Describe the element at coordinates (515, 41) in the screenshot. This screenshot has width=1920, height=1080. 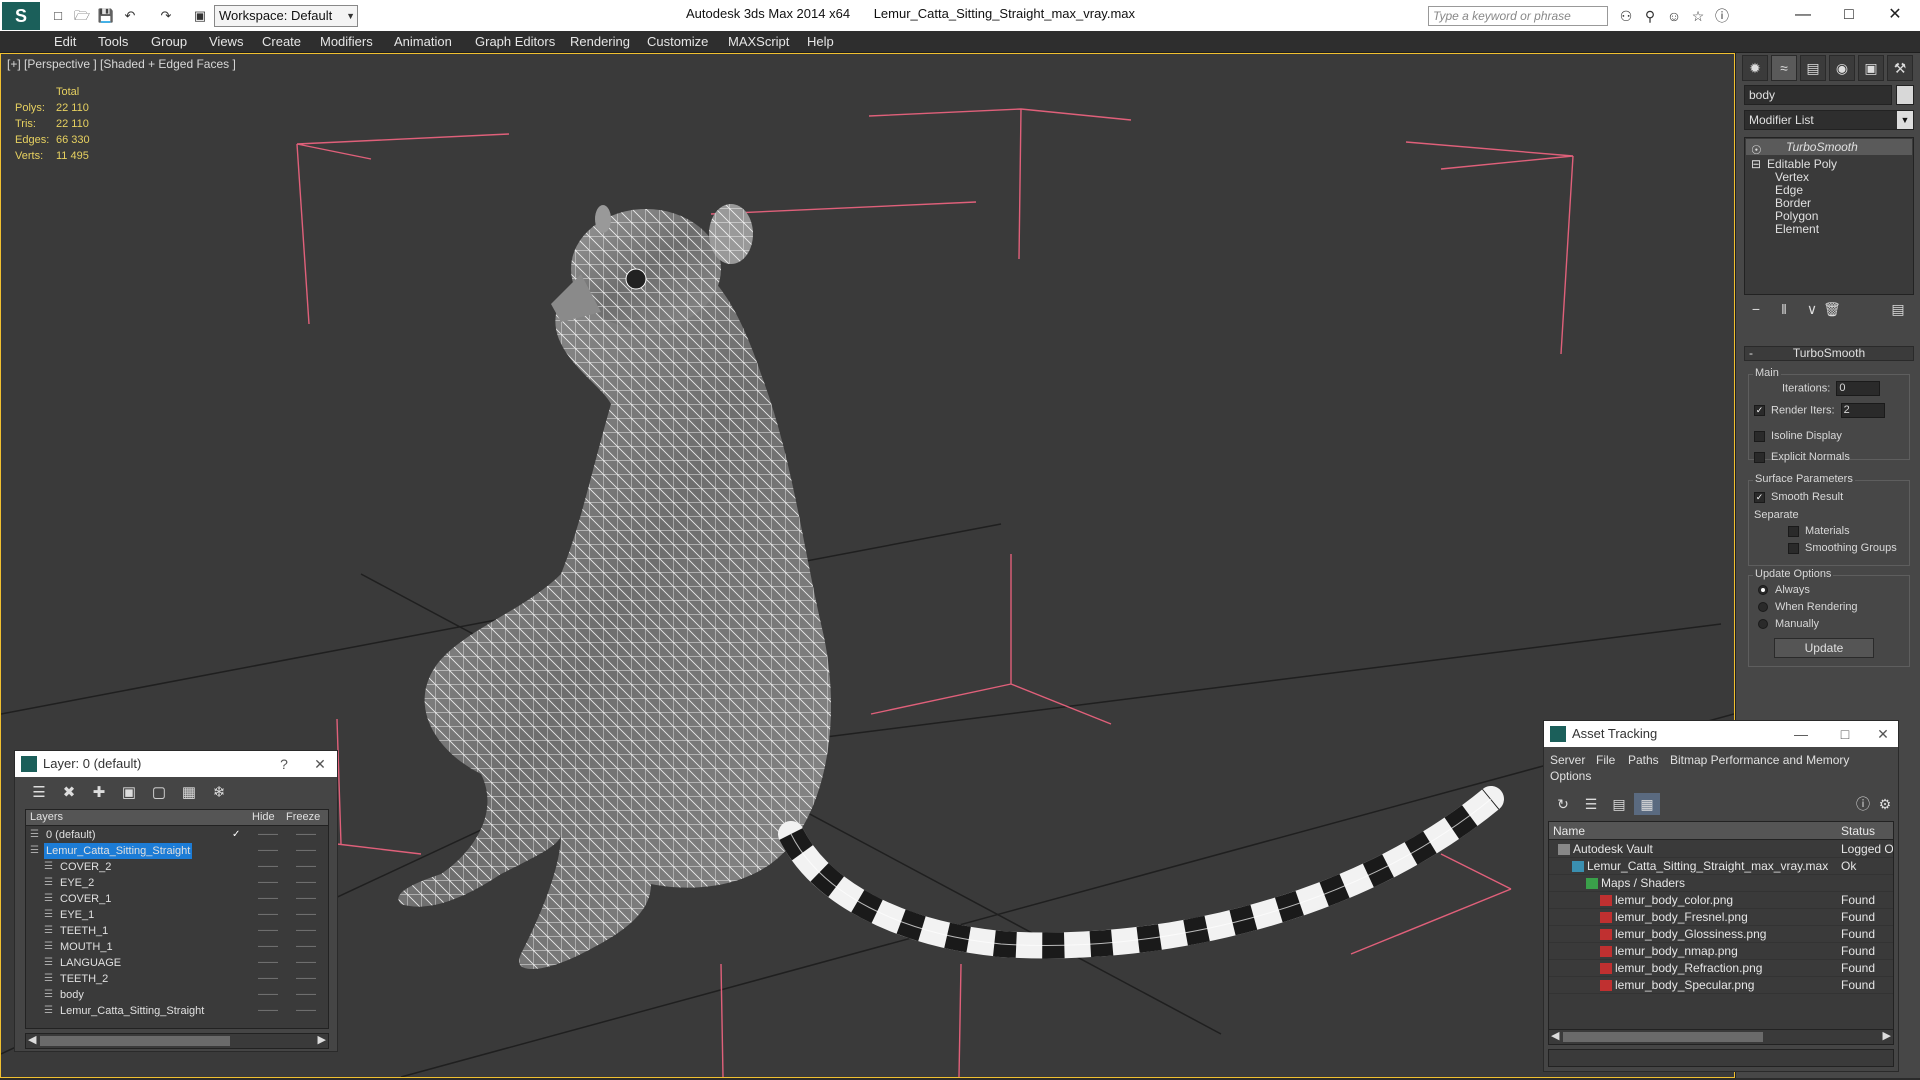
I see `menu-graph-editors: Graph Editors` at that location.